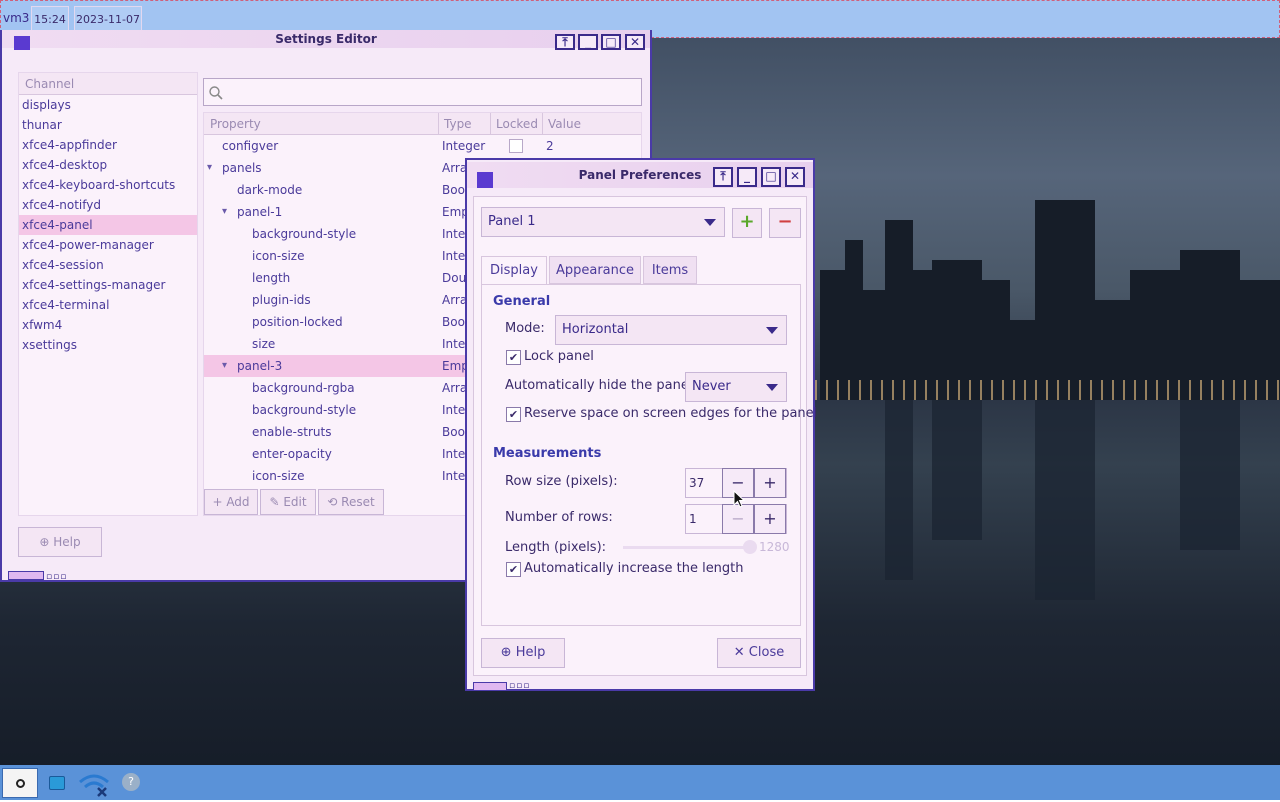  What do you see at coordinates (260, 212) in the screenshot?
I see `property-name: panel-1` at bounding box center [260, 212].